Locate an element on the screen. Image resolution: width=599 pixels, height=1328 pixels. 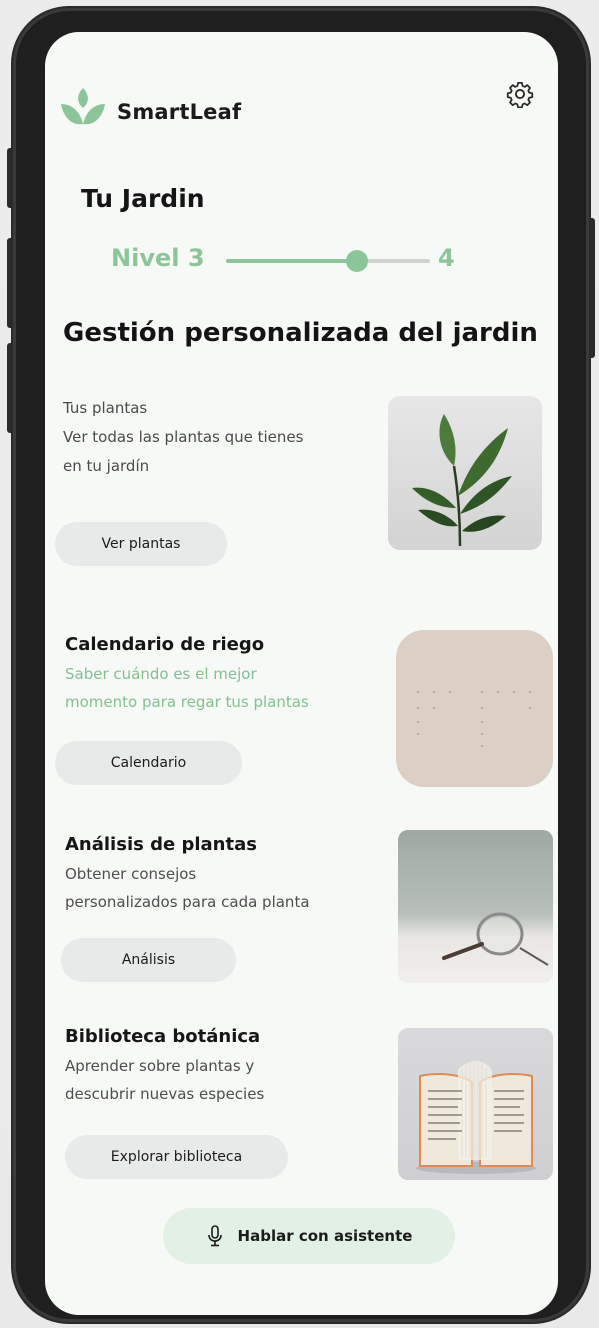
level-progress-filled is located at coordinates (292, 261).